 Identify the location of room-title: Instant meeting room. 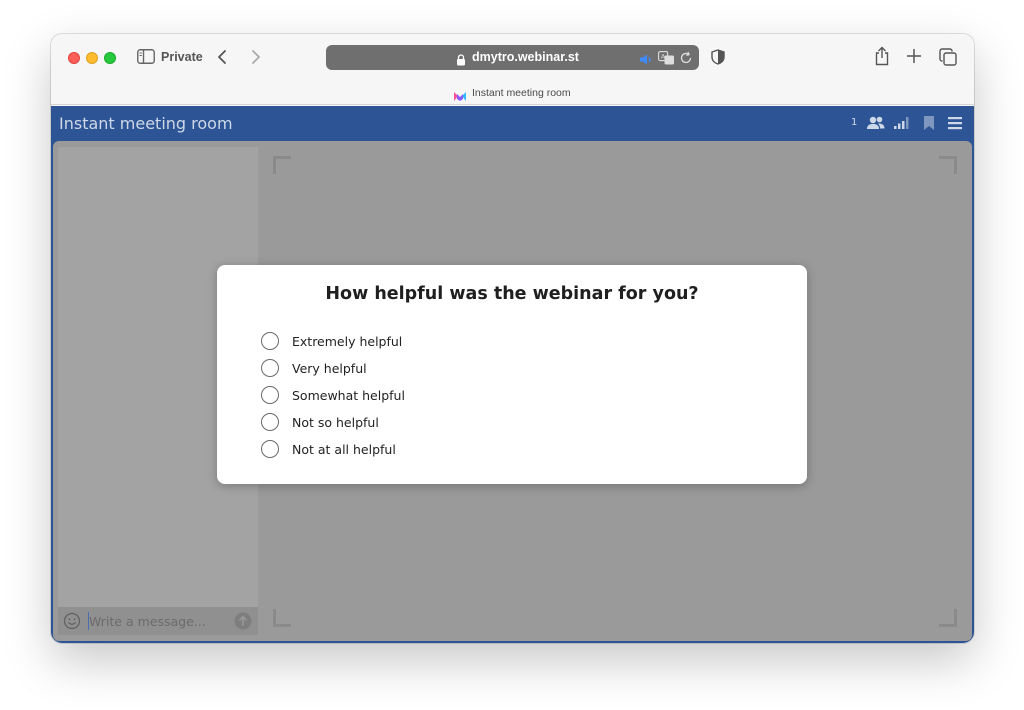
(146, 123).